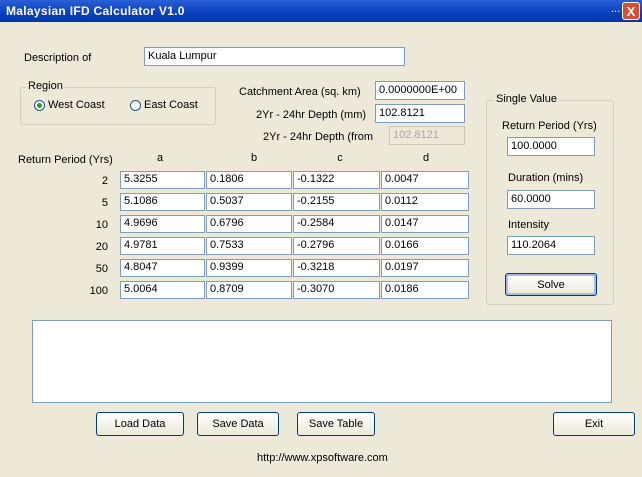 Image resolution: width=642 pixels, height=477 pixels. What do you see at coordinates (160, 158) in the screenshot?
I see `col-header-a: a` at bounding box center [160, 158].